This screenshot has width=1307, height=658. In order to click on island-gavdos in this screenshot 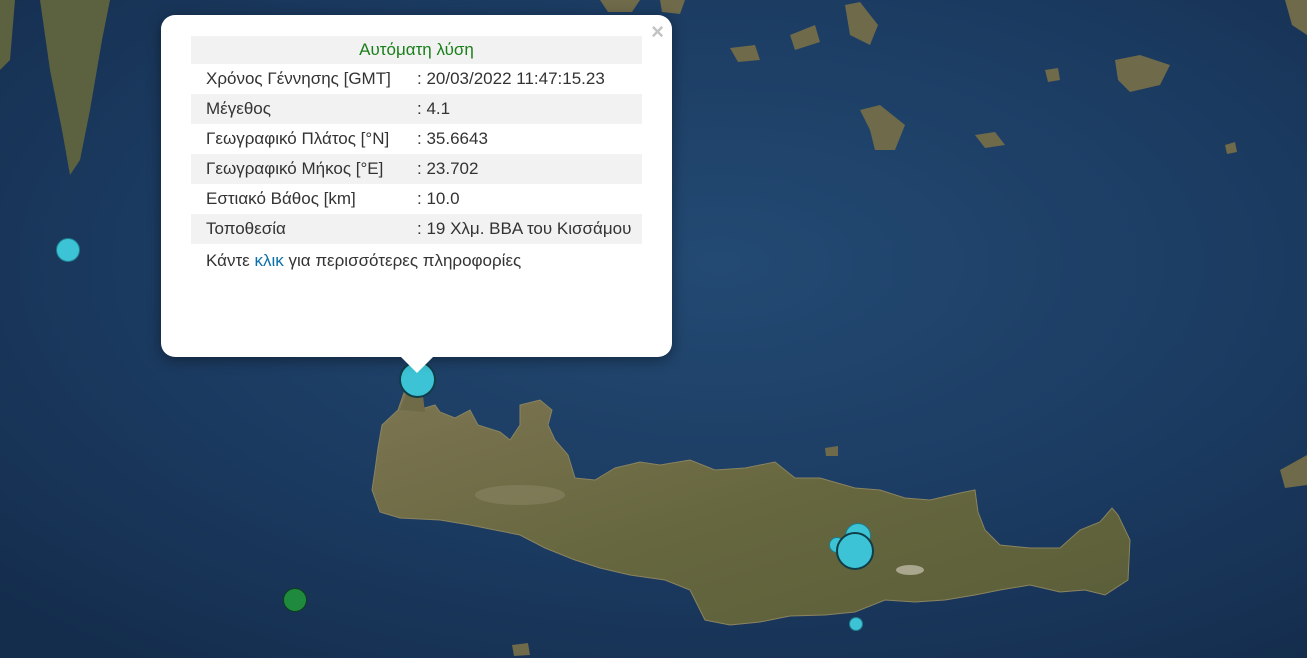, I will do `click(521, 649)`.